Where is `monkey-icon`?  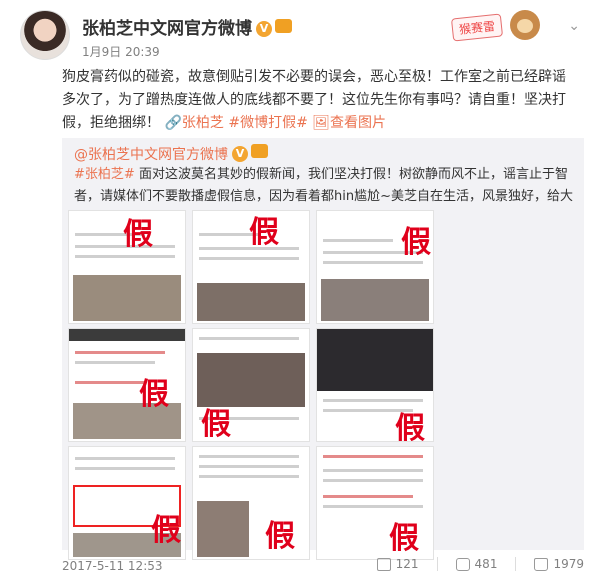
monkey-icon is located at coordinates (525, 25).